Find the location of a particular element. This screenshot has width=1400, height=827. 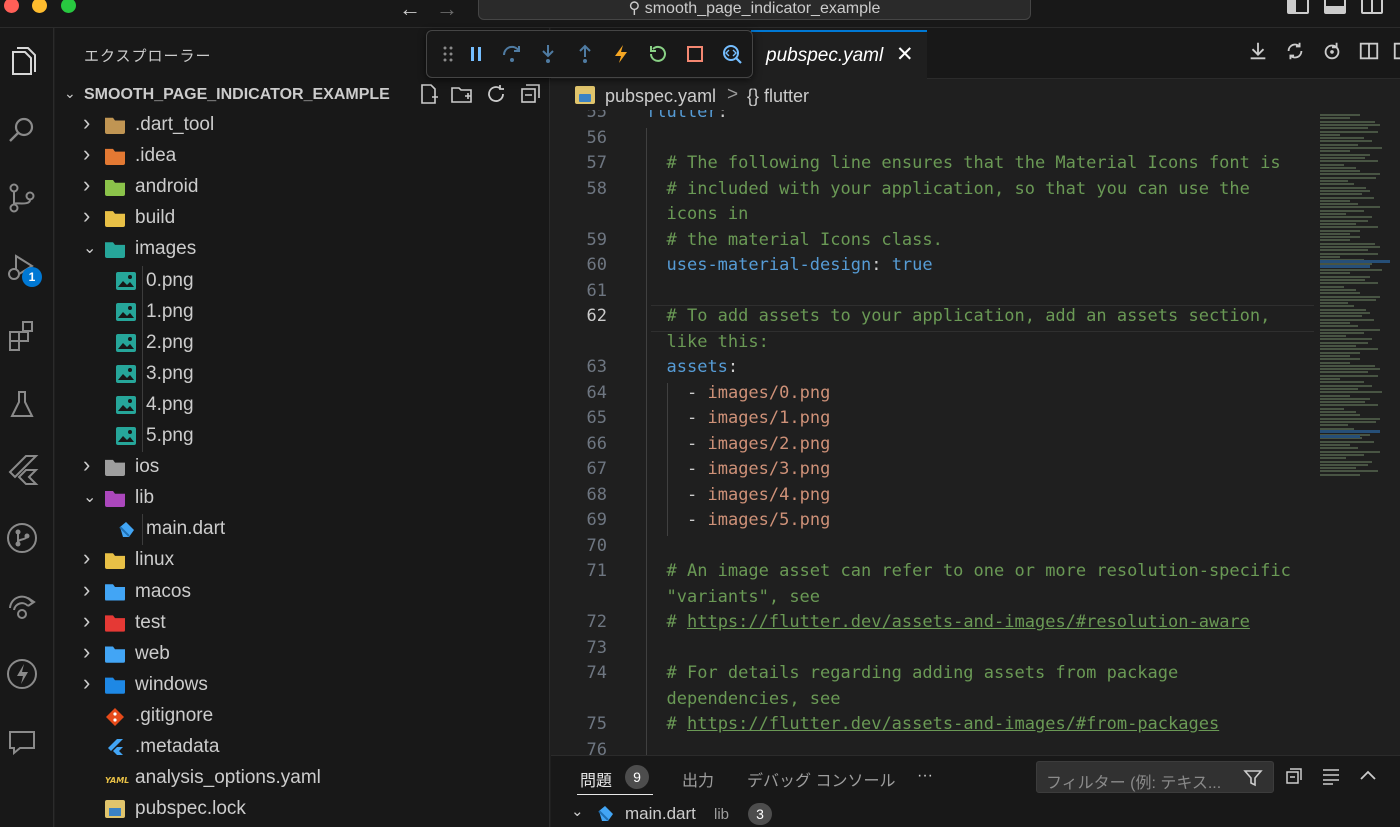

tree-item: › .dart_tool is located at coordinates (302, 125).